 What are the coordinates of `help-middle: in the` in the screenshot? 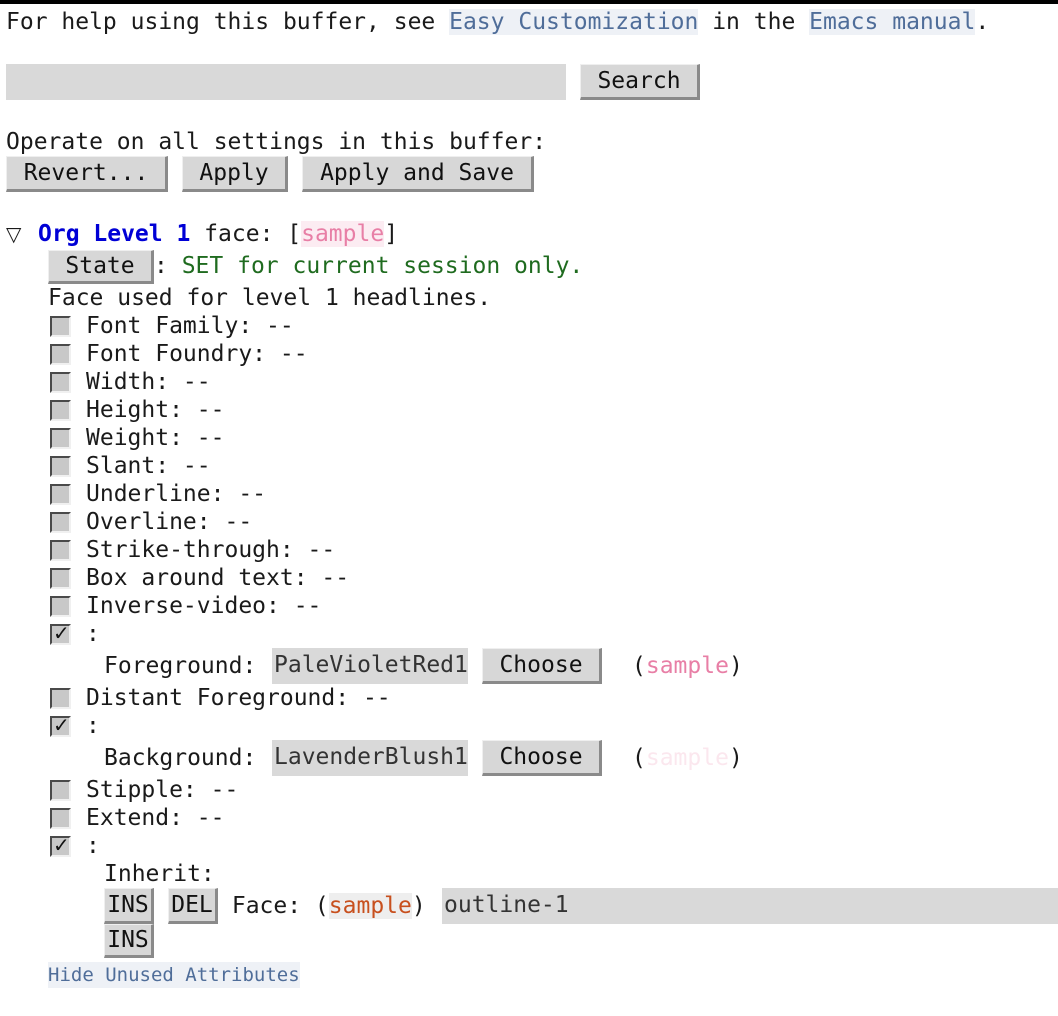 It's located at (754, 22).